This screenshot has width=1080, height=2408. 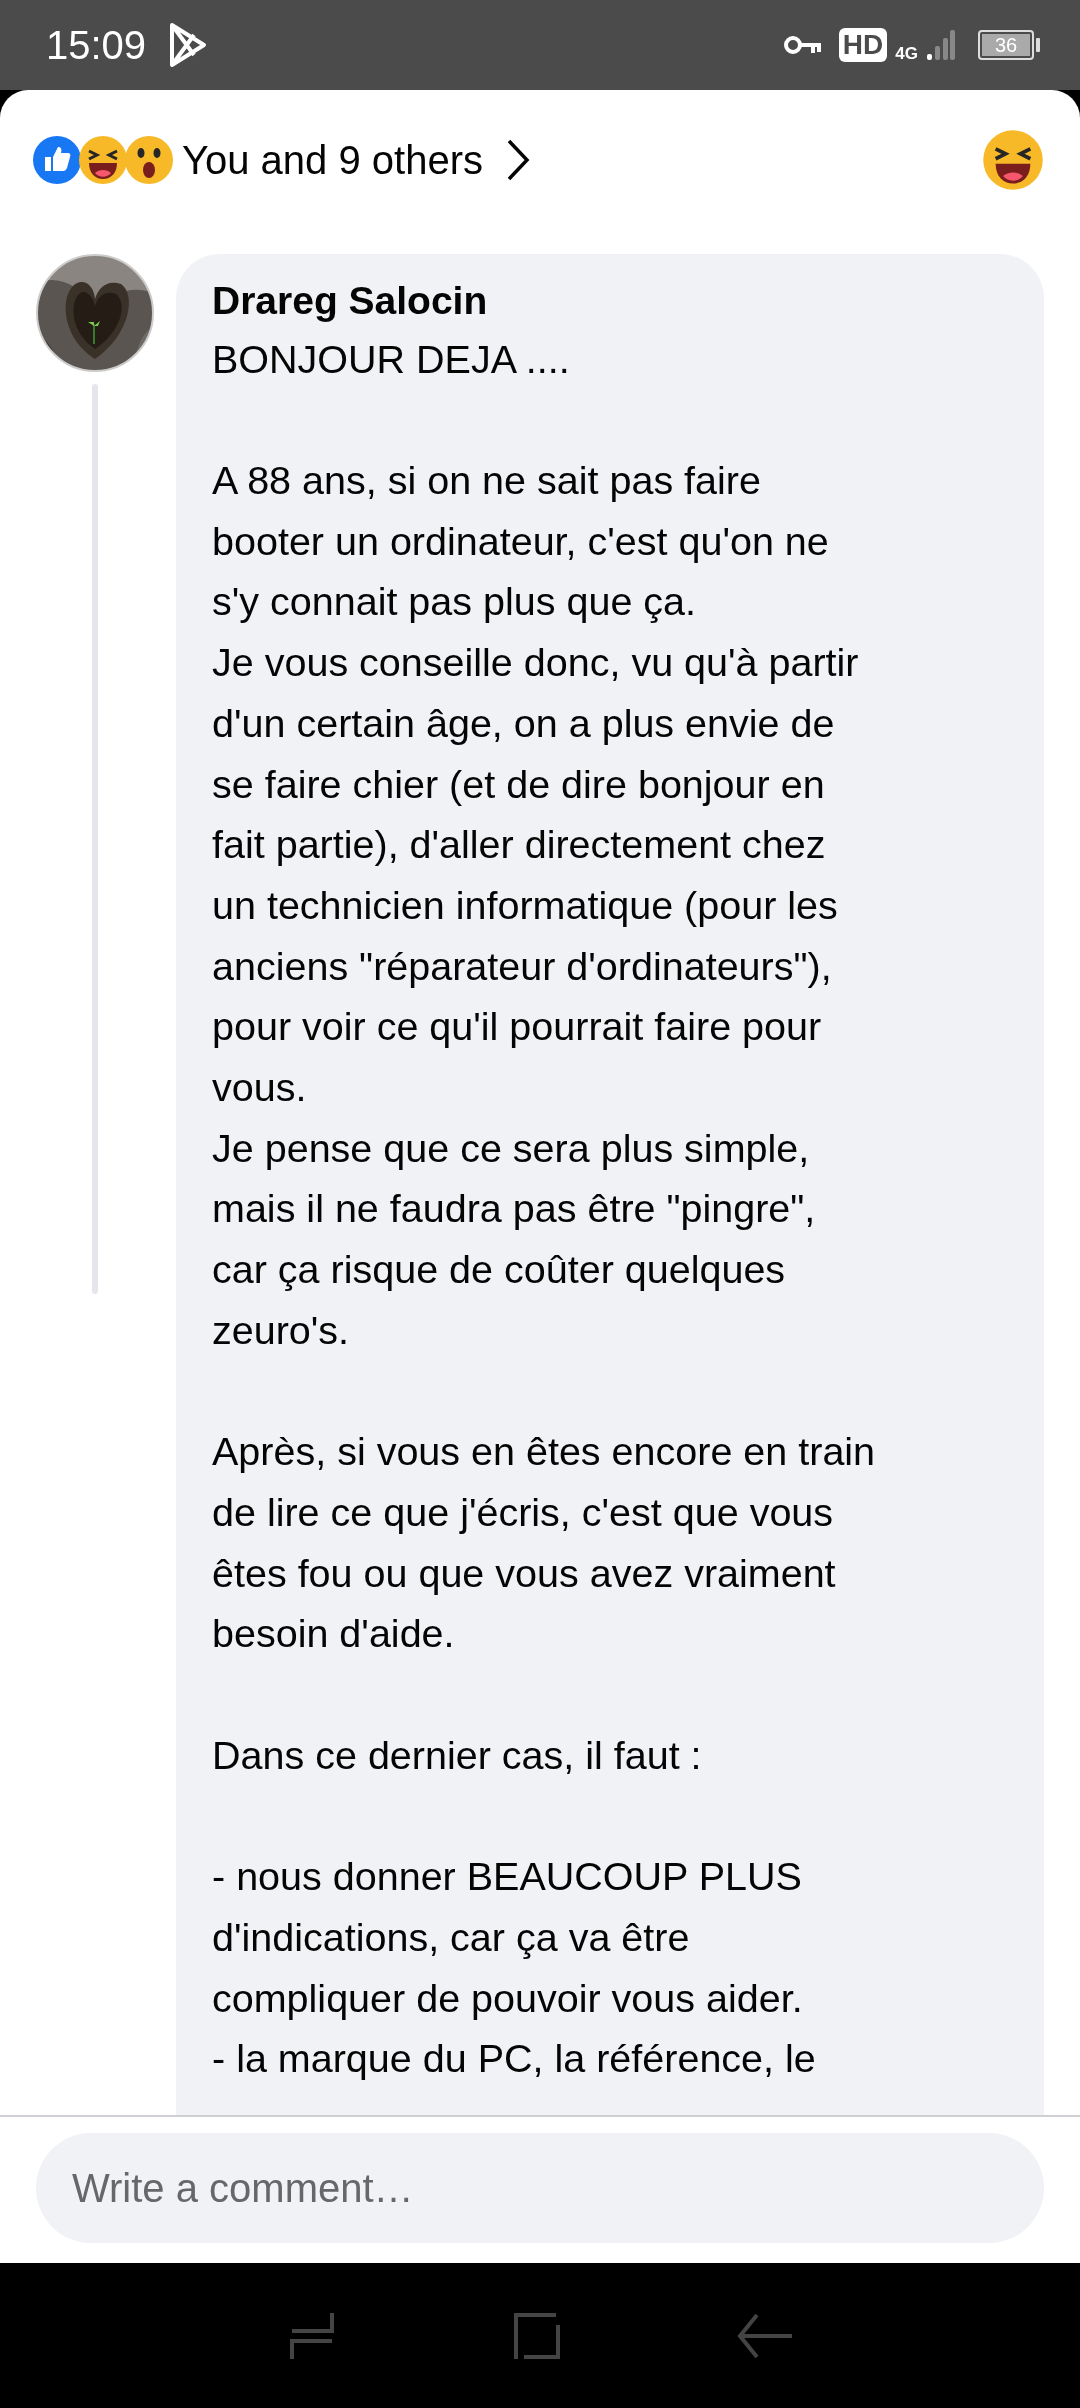 What do you see at coordinates (610, 301) in the screenshot?
I see `author-name: Drareg Salocin` at bounding box center [610, 301].